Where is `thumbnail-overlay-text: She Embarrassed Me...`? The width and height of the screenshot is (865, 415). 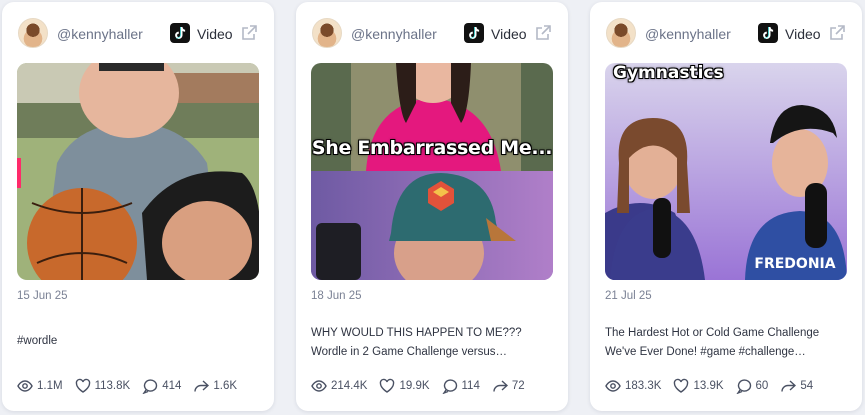
thumbnail-overlay-text: She Embarrassed Me... is located at coordinates (432, 148).